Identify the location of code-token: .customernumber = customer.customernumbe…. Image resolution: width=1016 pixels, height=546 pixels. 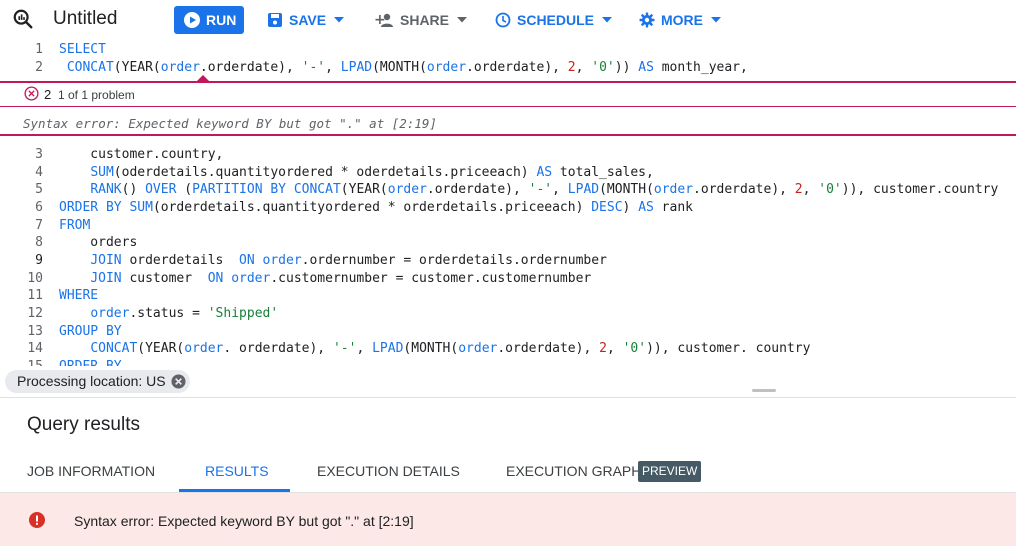
(431, 278).